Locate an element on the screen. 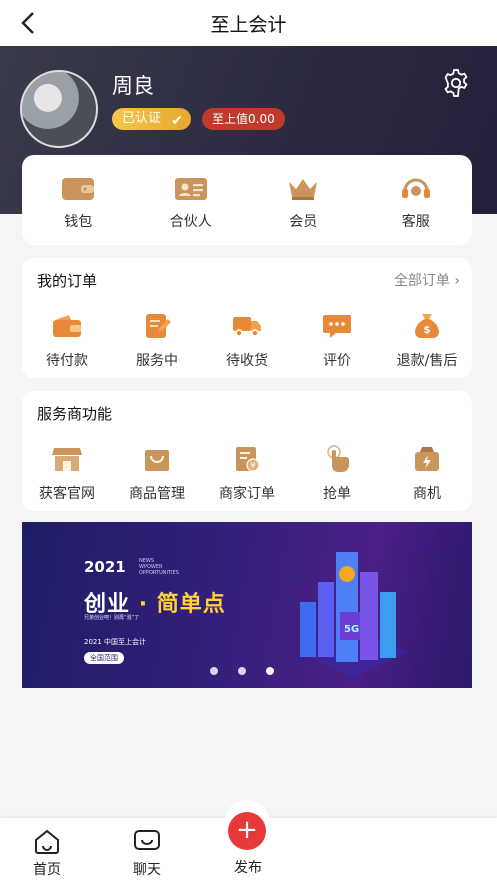 This screenshot has width=497, height=883. wallet-button: 钱包 is located at coordinates (78, 200).